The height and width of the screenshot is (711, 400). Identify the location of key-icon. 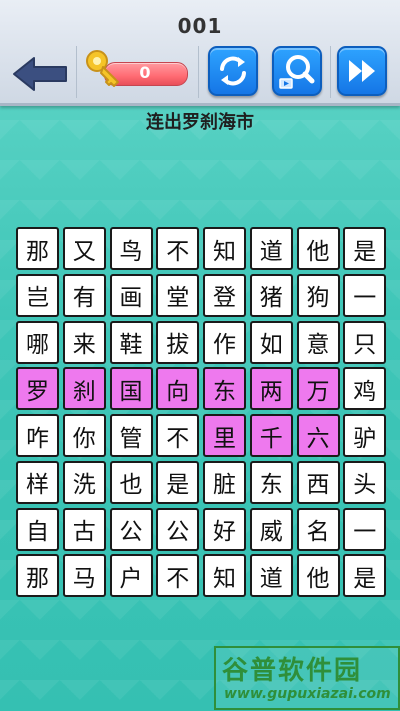
(102, 68).